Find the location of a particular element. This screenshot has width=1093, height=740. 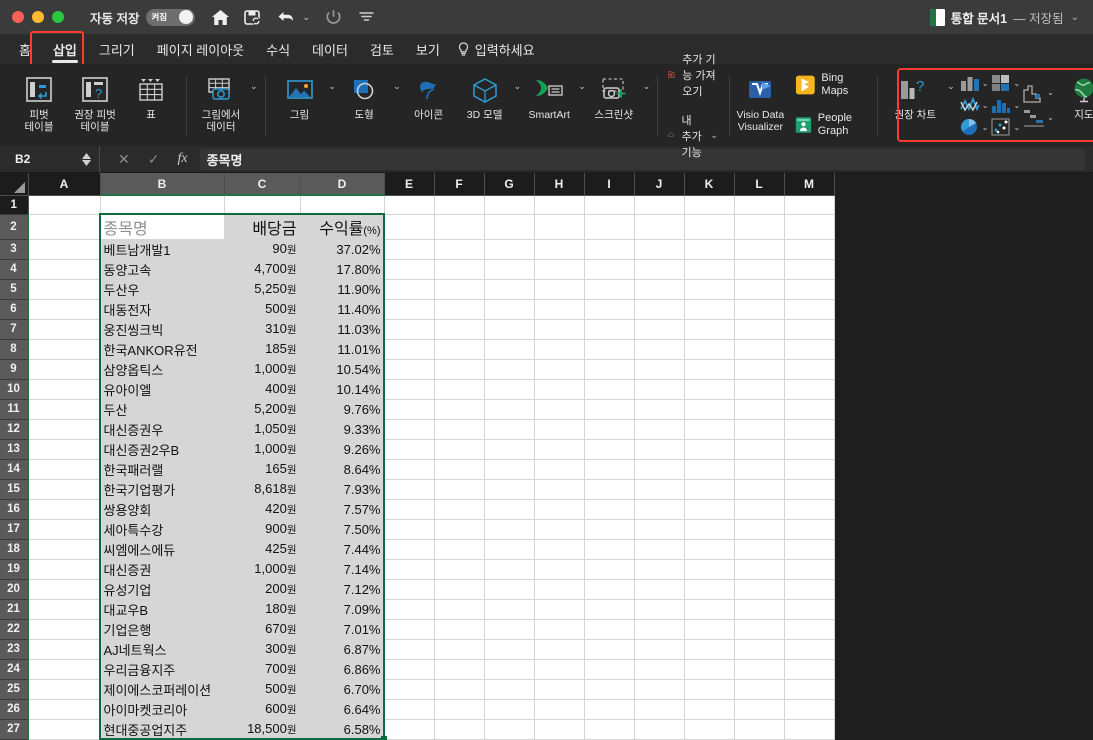

cell-F19 is located at coordinates (459, 569).